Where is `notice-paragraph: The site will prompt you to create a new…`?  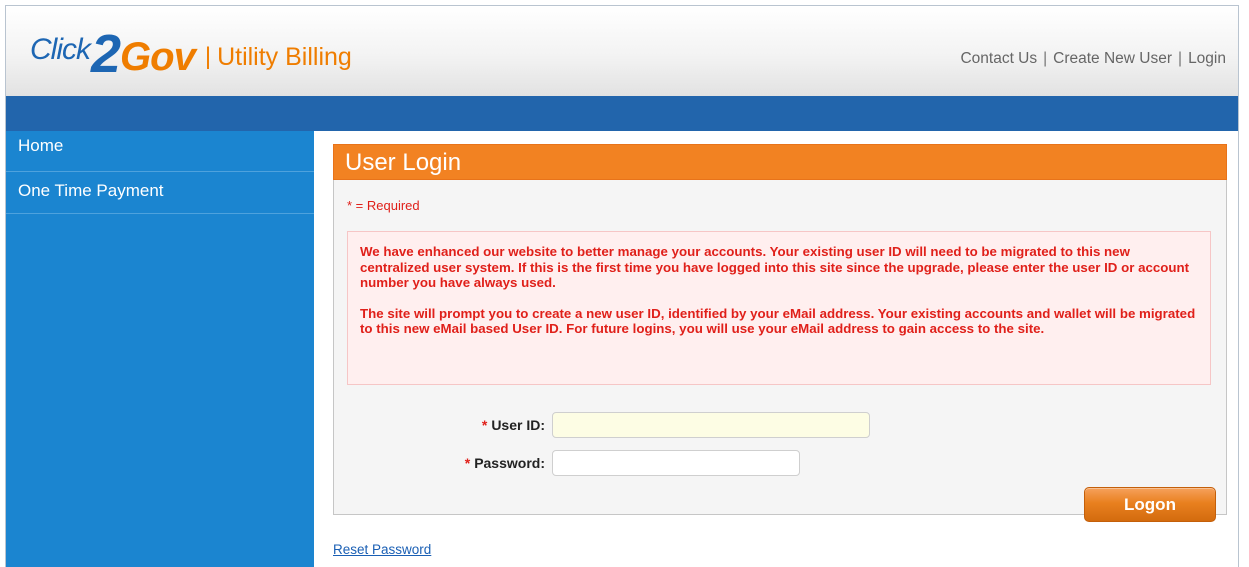
notice-paragraph: The site will prompt you to create a new… is located at coordinates (778, 321).